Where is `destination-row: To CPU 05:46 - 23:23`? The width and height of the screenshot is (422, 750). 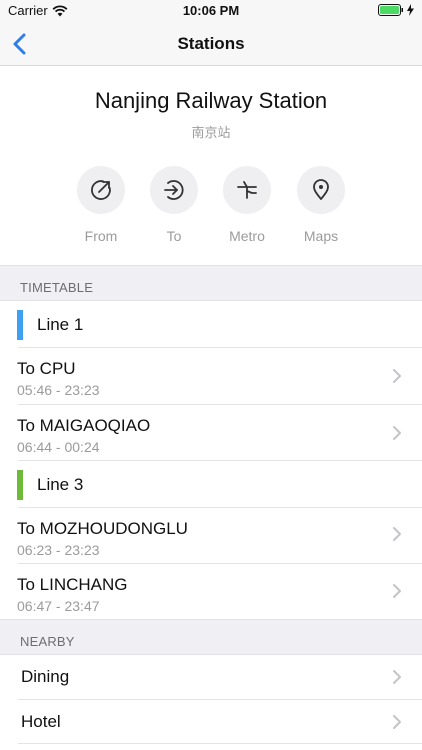
destination-row: To CPU 05:46 - 23:23 is located at coordinates (211, 376).